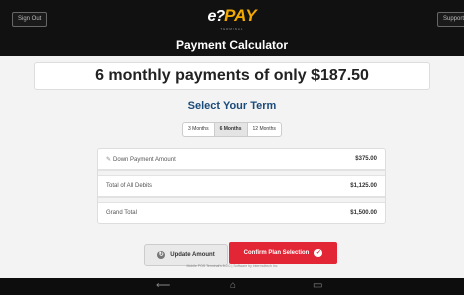 Image resolution: width=464 pixels, height=295 pixels. Describe the element at coordinates (276, 253) in the screenshot. I see `confirm-plan-label: Confirm Plan Selection` at that location.